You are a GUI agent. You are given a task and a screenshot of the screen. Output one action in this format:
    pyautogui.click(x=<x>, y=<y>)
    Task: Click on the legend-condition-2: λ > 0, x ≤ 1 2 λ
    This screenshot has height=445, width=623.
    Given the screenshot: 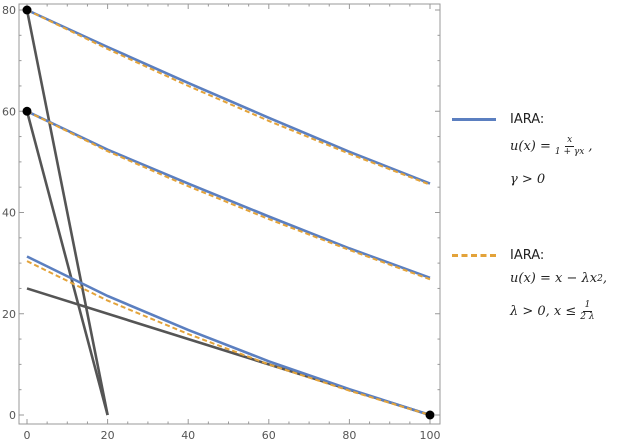 What is the action you would take?
    pyautogui.click(x=565, y=311)
    